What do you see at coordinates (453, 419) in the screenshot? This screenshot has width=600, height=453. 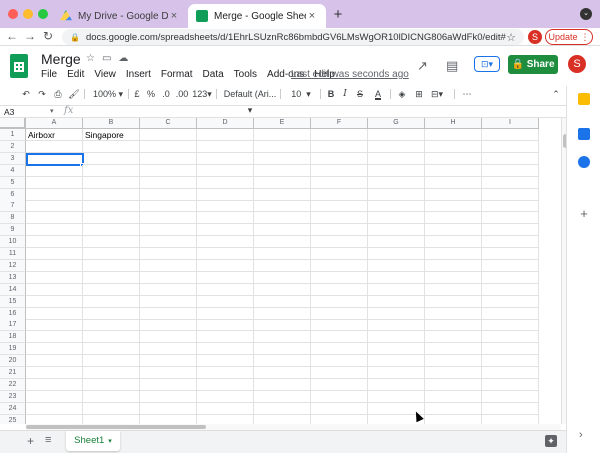 I see `cell-h25` at bounding box center [453, 419].